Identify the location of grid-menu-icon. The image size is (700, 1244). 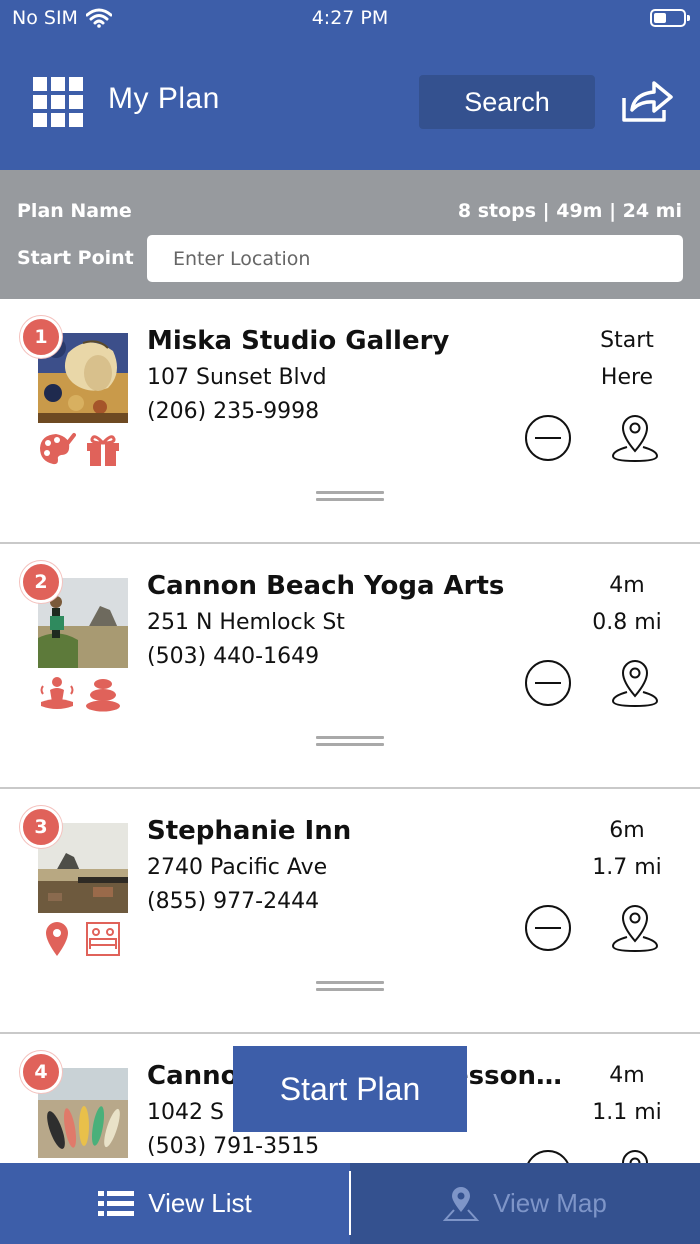
(58, 102).